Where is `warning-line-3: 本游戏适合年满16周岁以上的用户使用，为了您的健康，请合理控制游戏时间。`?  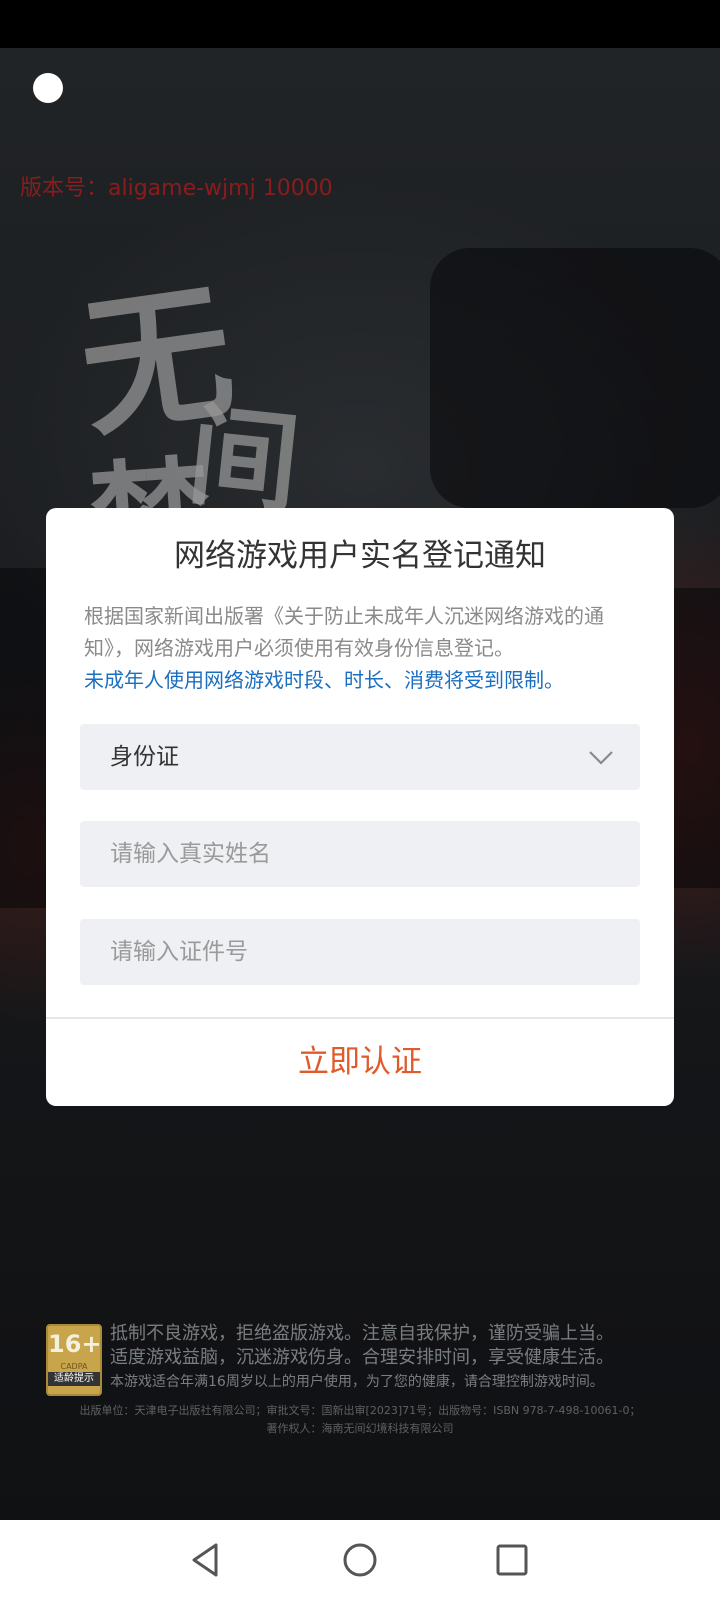 warning-line-3: 本游戏适合年满16周岁以上的用户使用，为了您的健康，请合理控制游戏时间。 is located at coordinates (357, 1382).